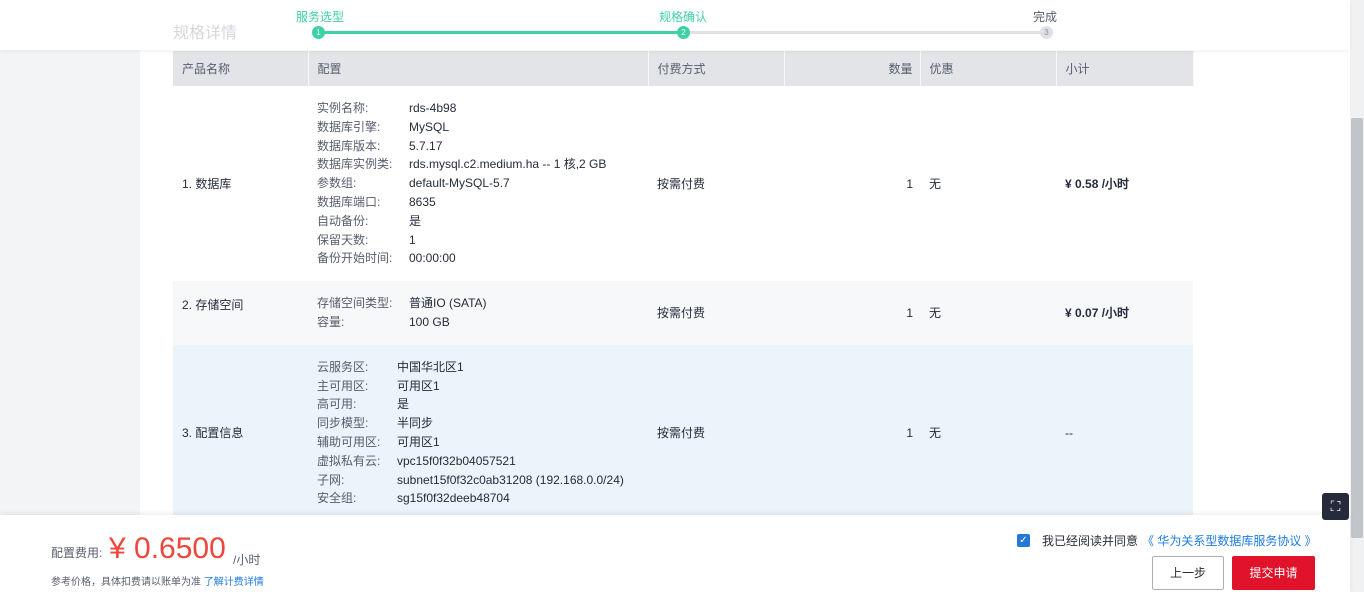 Image resolution: width=1364 pixels, height=592 pixels. What do you see at coordinates (1124, 313) in the screenshot?
I see `subtotal: ¥ 0.07 /小时` at bounding box center [1124, 313].